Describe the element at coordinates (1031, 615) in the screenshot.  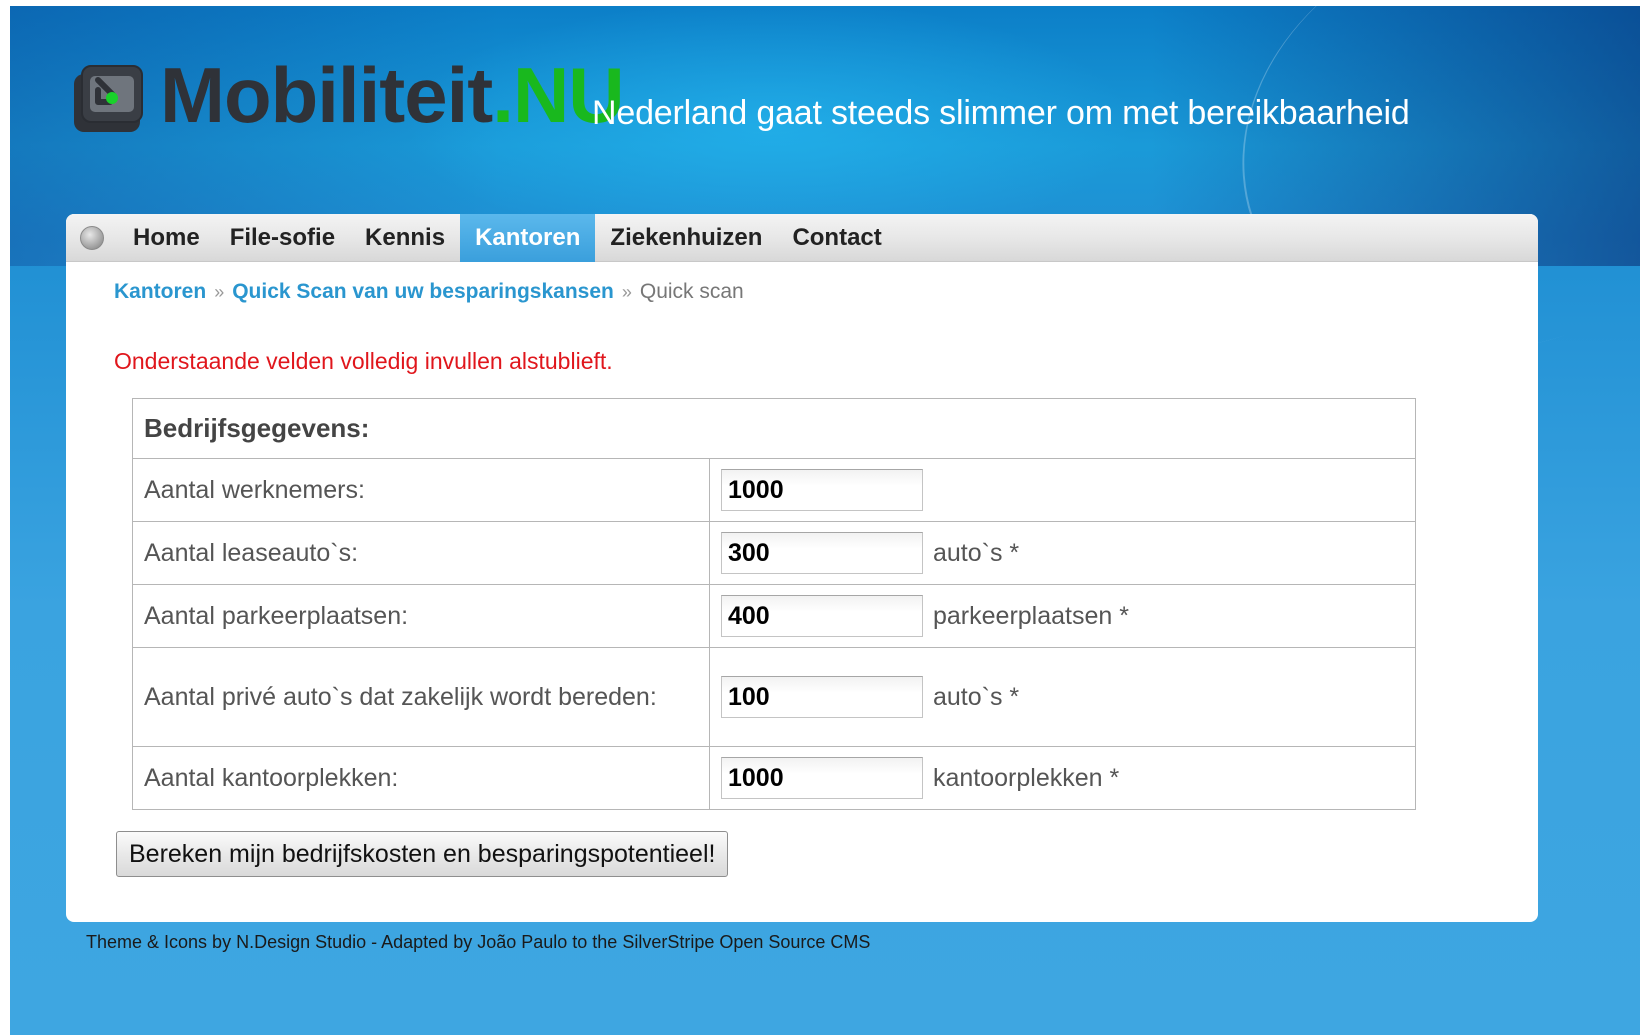
I see `parking-spaces-unit: parkeerplaatsen *` at that location.